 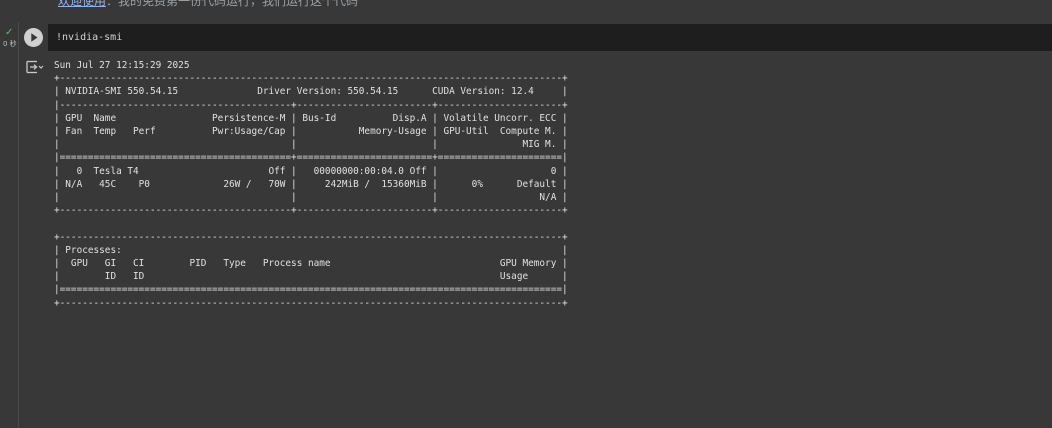 I want to click on output-date-line: Sun Jul 27 12:15:29 2025, so click(x=122, y=65).